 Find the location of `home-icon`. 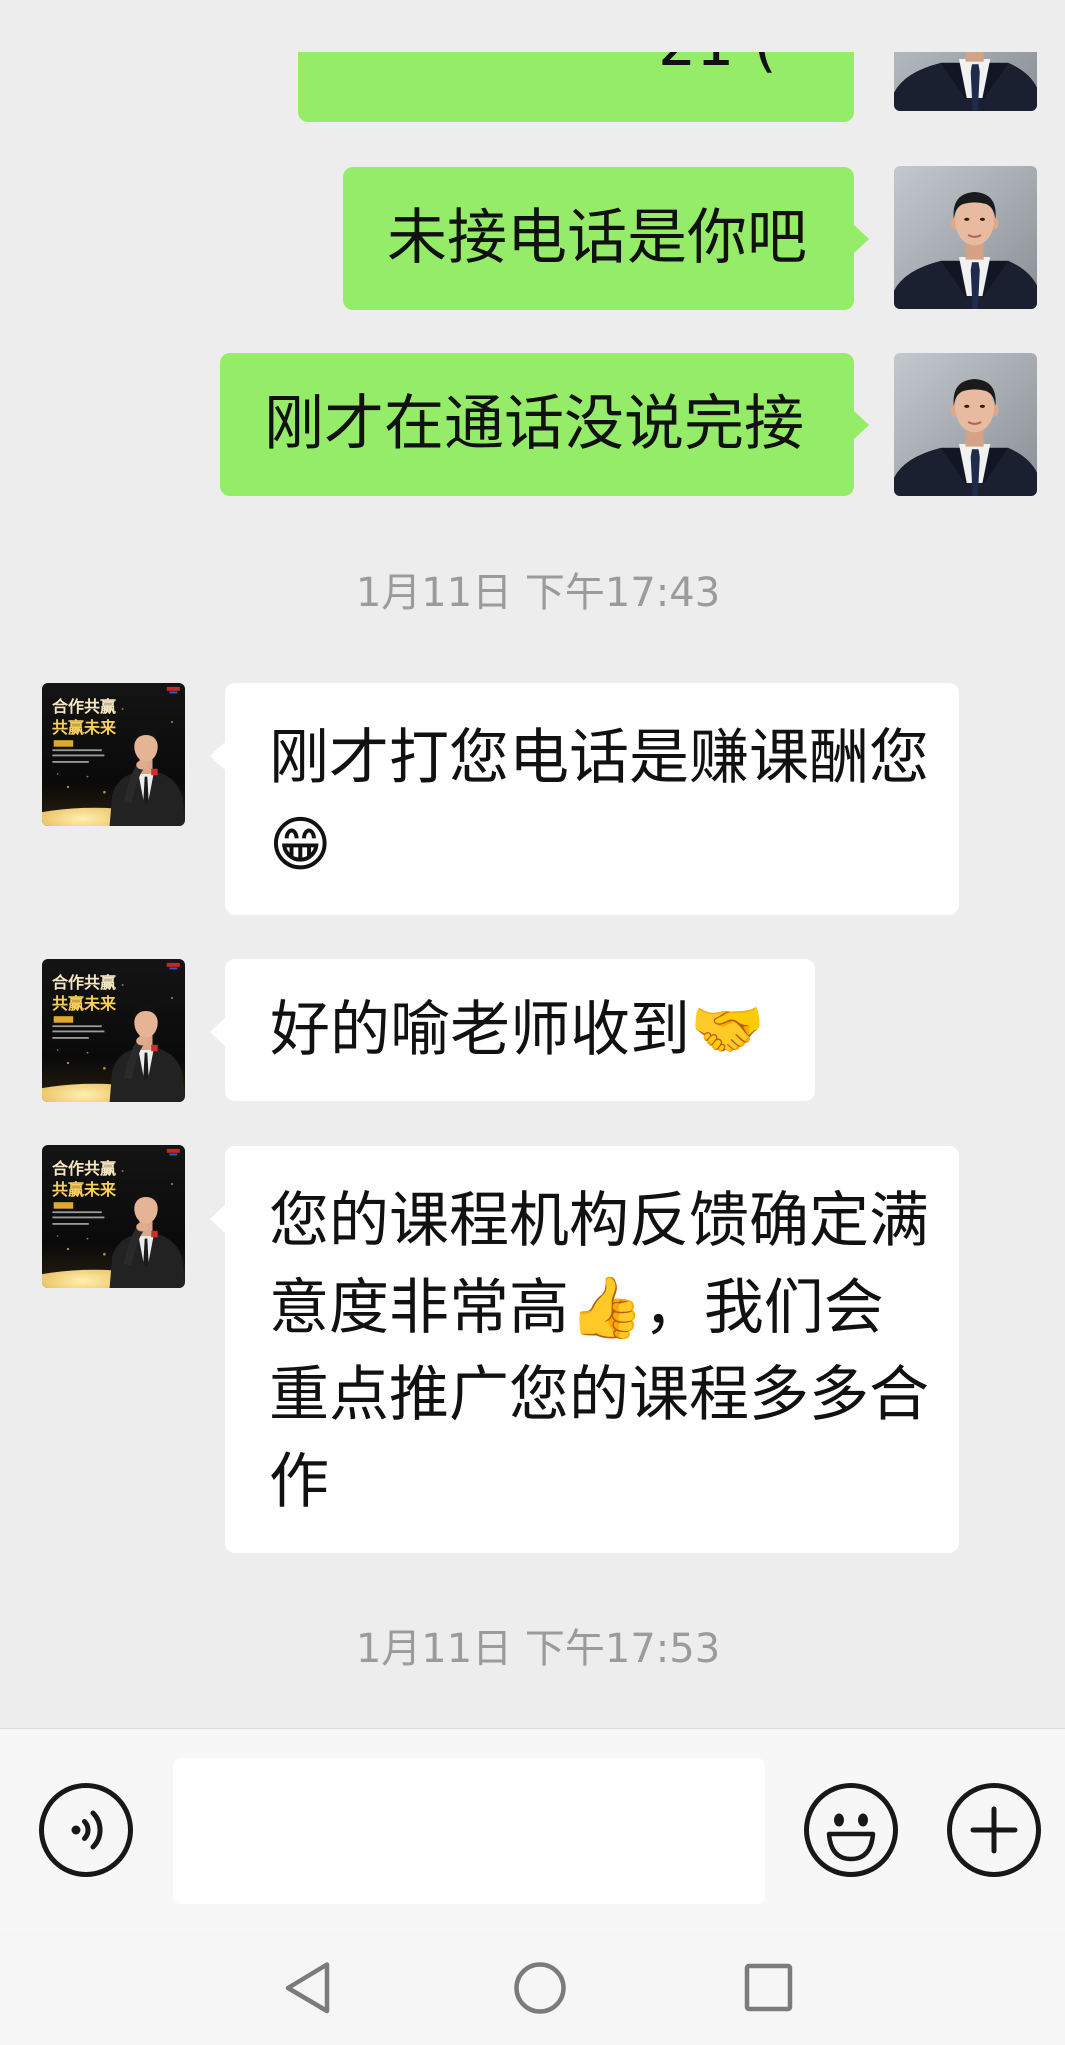

home-icon is located at coordinates (540, 1988).